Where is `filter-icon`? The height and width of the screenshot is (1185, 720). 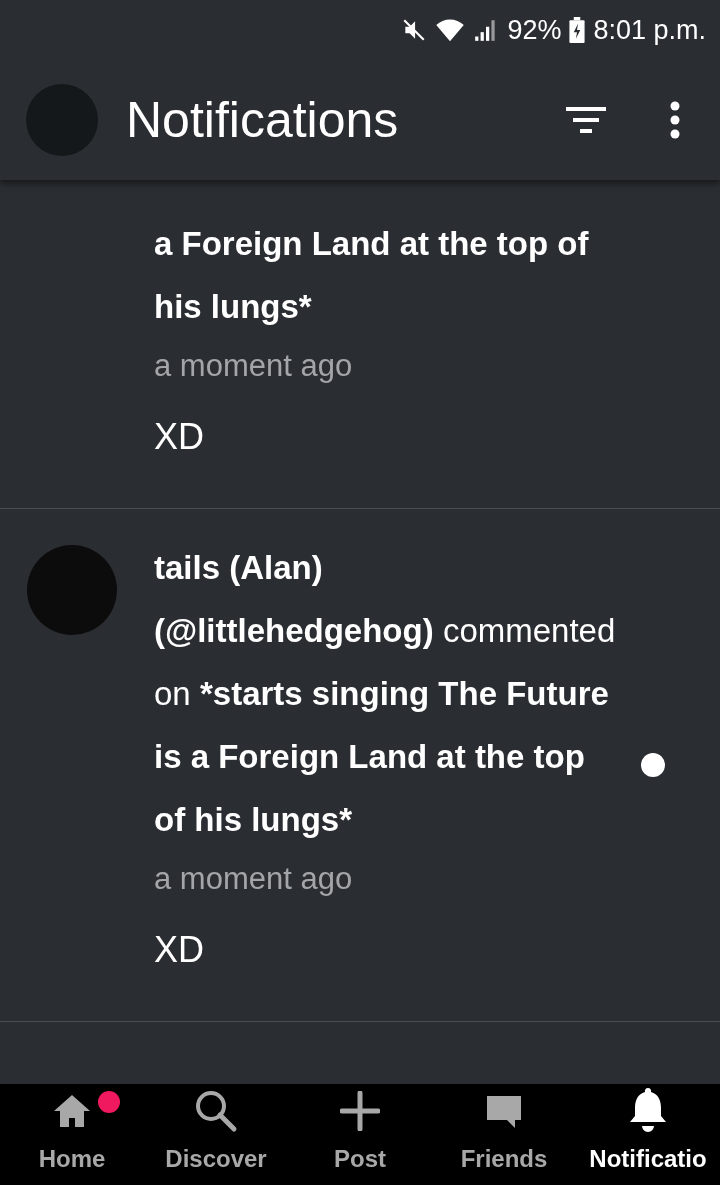
filter-icon is located at coordinates (586, 120).